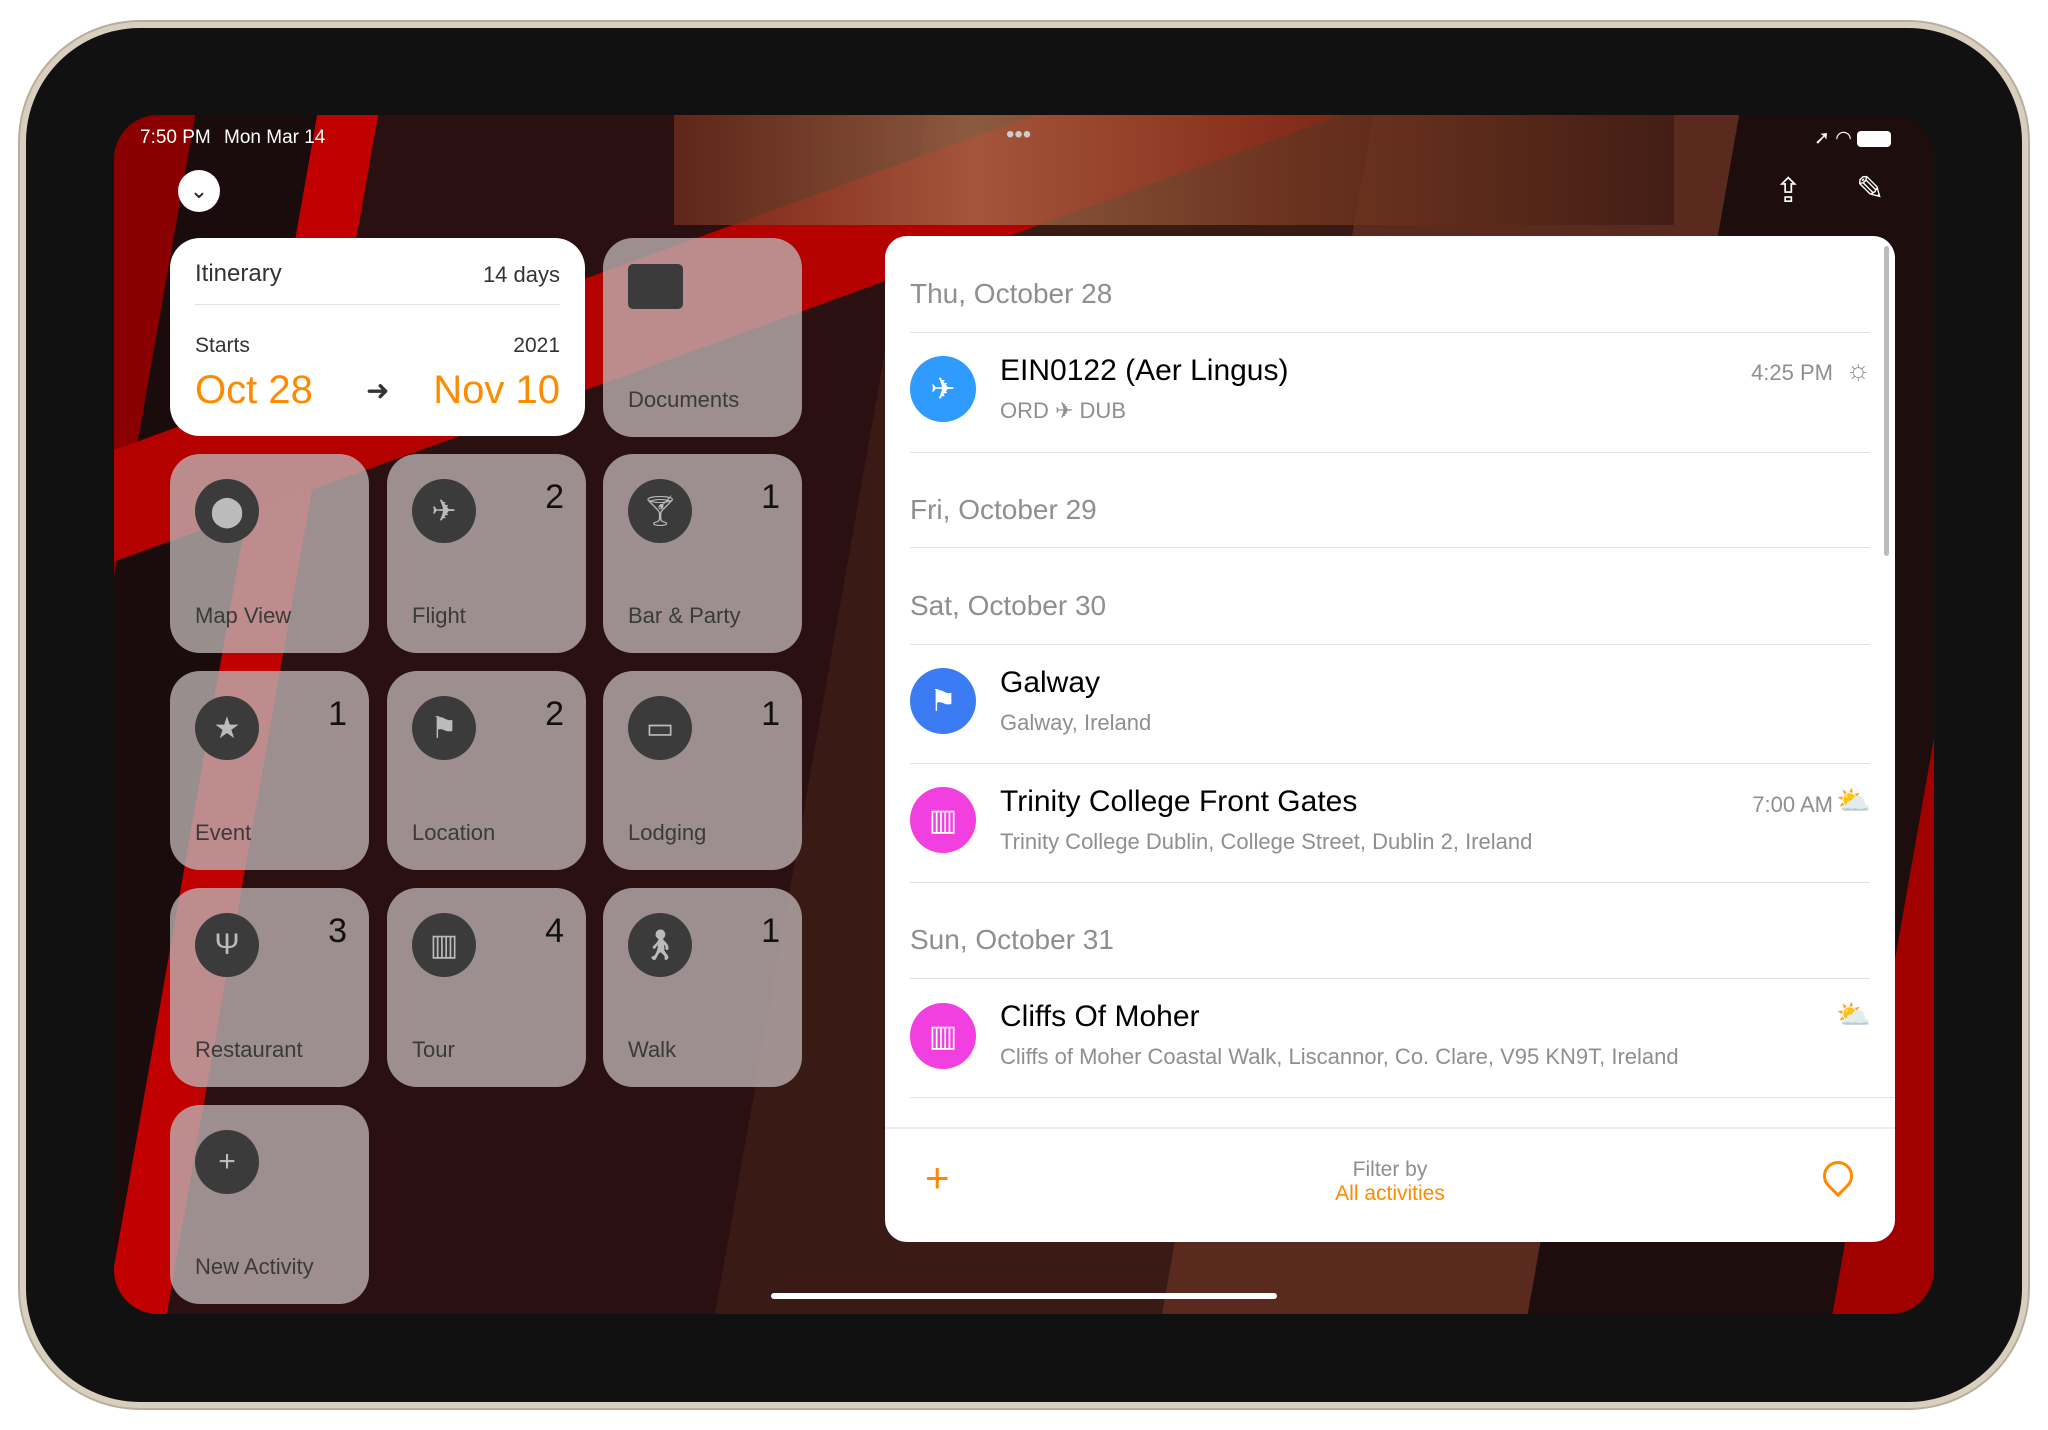  What do you see at coordinates (227, 1162) in the screenshot?
I see `plus-icon: +` at bounding box center [227, 1162].